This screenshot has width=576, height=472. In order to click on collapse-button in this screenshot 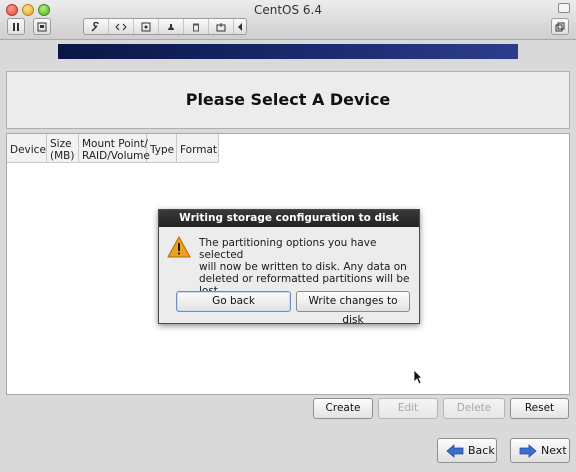, I will do `click(240, 26)`.